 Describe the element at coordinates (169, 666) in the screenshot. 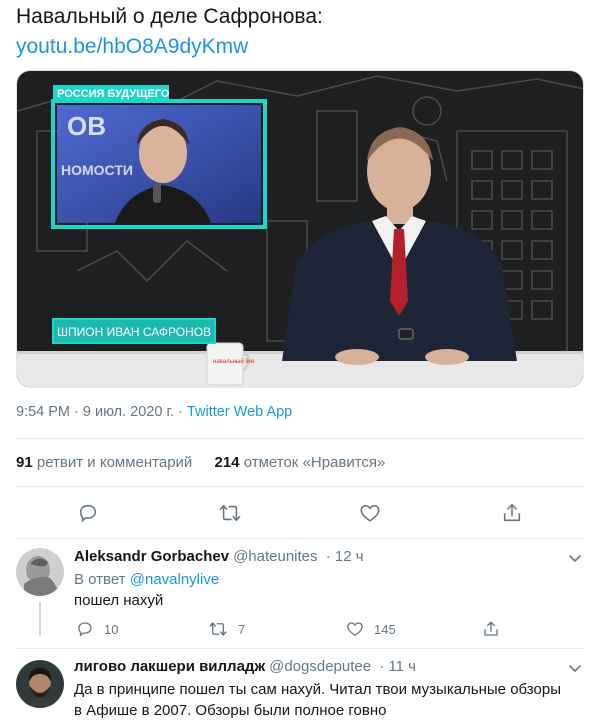

I see `reply-author-name: лигово лакшери вилладж` at that location.